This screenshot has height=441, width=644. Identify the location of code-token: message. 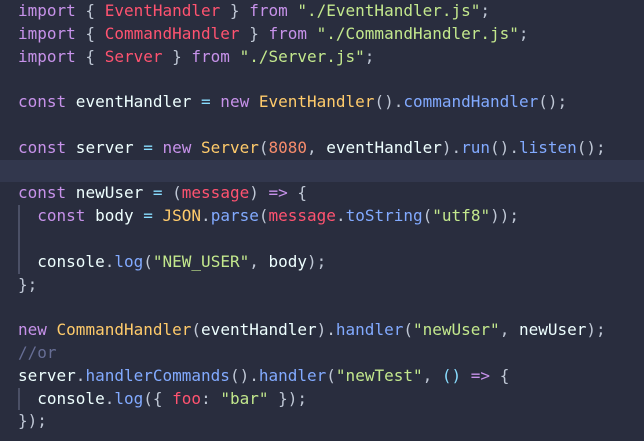
(215, 193).